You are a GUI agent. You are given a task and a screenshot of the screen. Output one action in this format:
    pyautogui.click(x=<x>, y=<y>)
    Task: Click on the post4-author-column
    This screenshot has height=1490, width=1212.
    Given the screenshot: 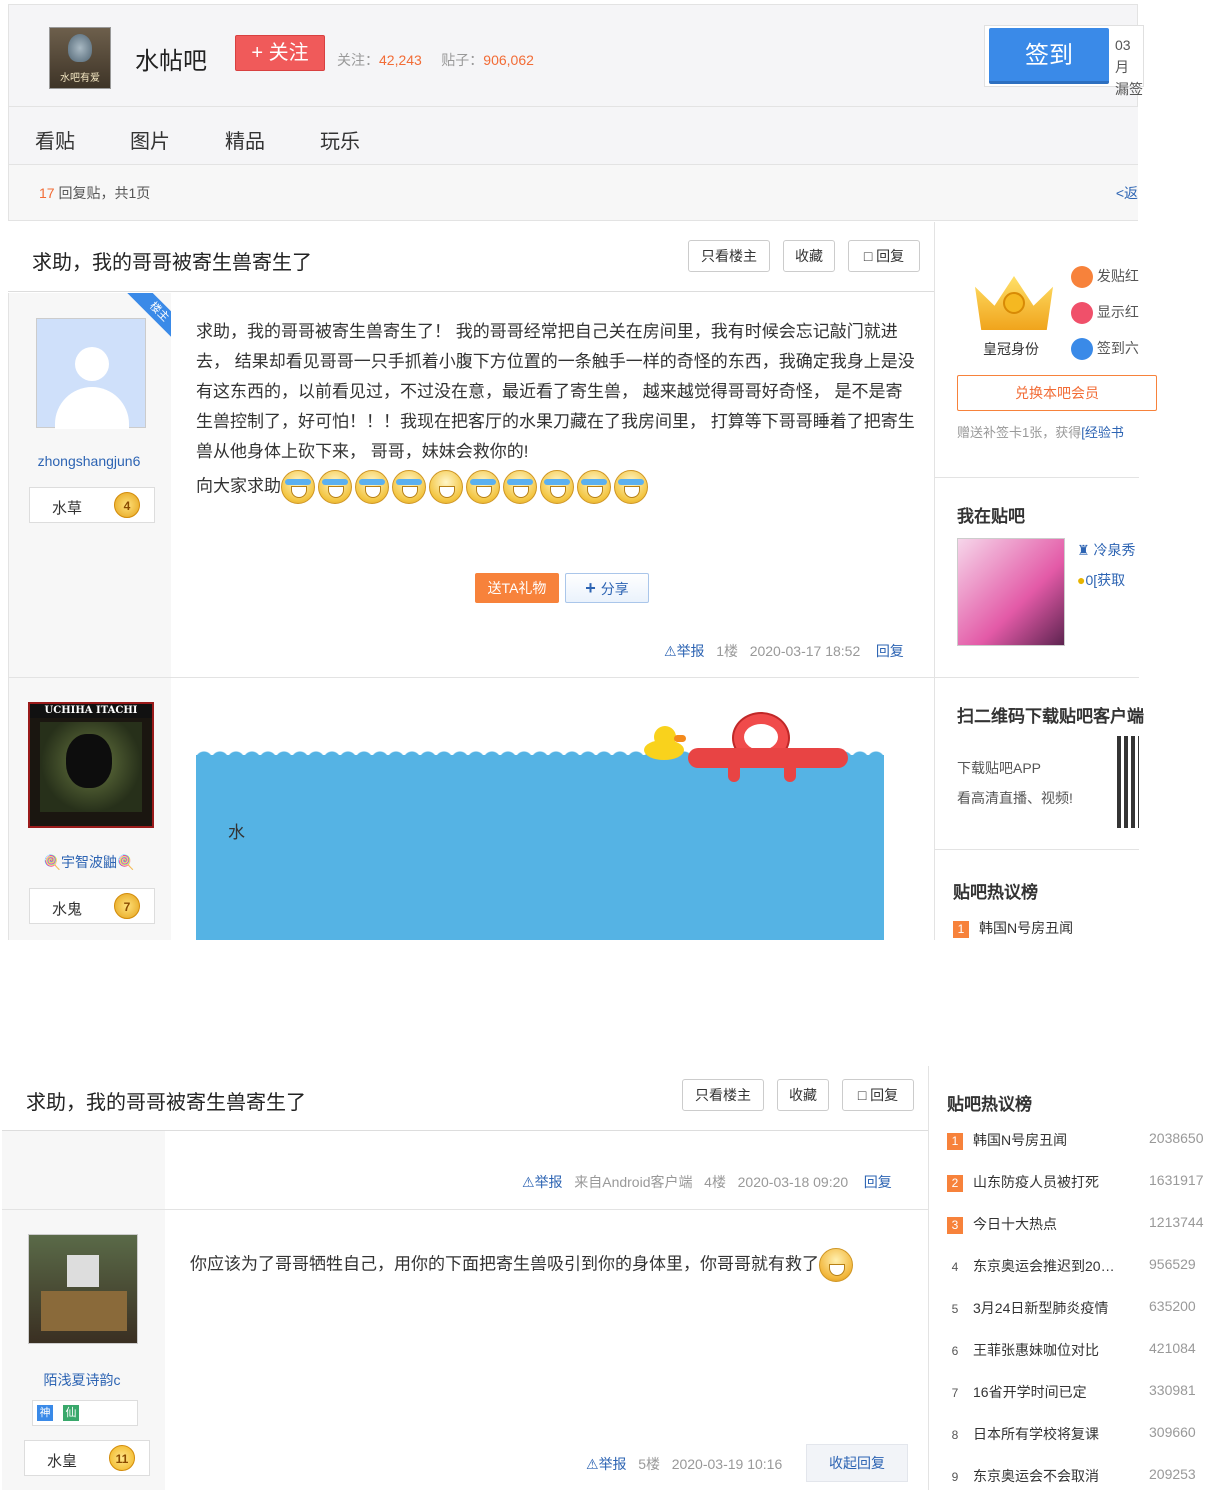 What is the action you would take?
    pyautogui.click(x=83, y=1170)
    